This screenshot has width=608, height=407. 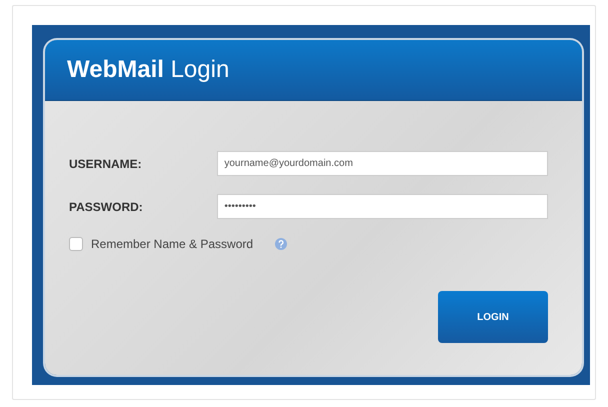 What do you see at coordinates (76, 244) in the screenshot?
I see `checkbox` at bounding box center [76, 244].